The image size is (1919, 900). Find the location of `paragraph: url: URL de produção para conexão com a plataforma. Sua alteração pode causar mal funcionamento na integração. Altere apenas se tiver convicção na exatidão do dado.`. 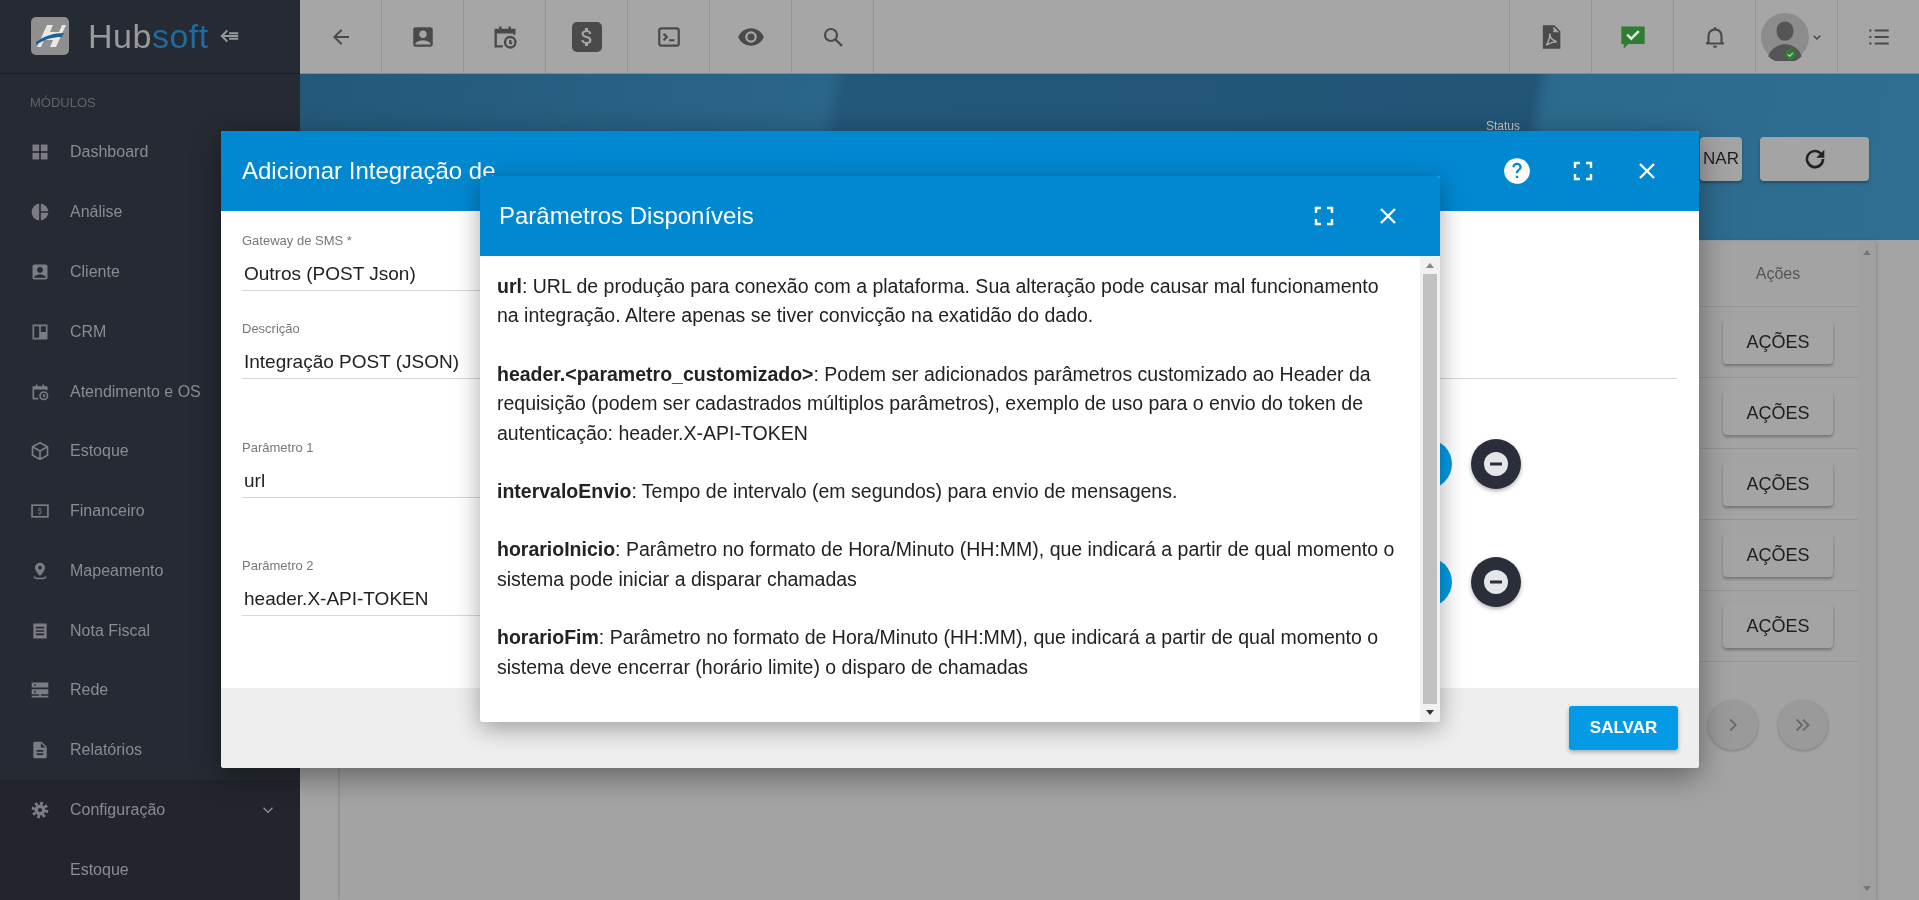

paragraph: url: URL de produção para conexão com a plataforma. Sua alteração pode causar mal funcionamento na integração. Altere apenas se tiver convicção na exatidão do dado. is located at coordinates (938, 301).